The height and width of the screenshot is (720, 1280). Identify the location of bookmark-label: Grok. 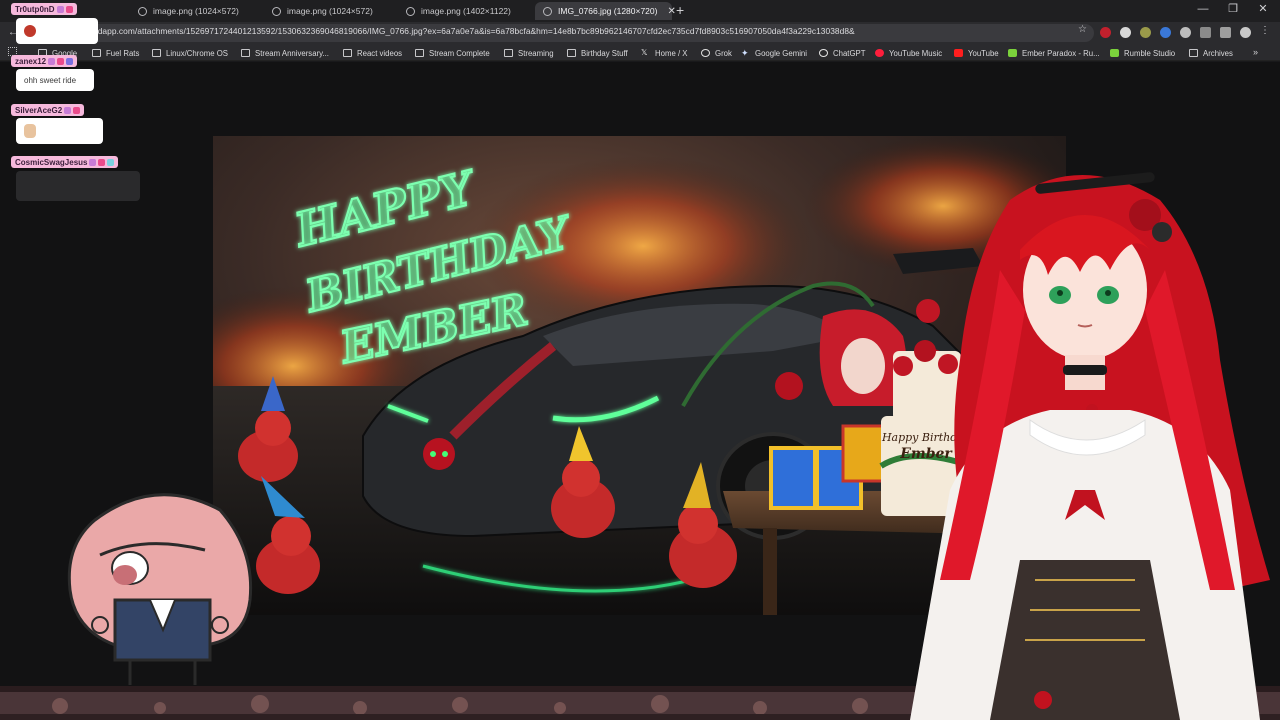
(723, 53).